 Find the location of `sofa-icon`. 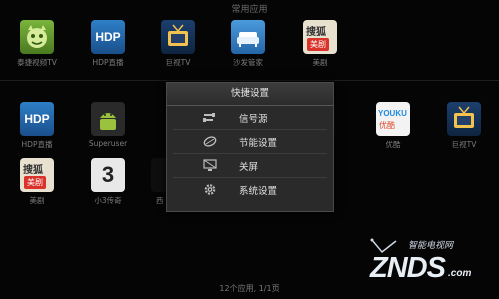

sofa-icon is located at coordinates (248, 37).